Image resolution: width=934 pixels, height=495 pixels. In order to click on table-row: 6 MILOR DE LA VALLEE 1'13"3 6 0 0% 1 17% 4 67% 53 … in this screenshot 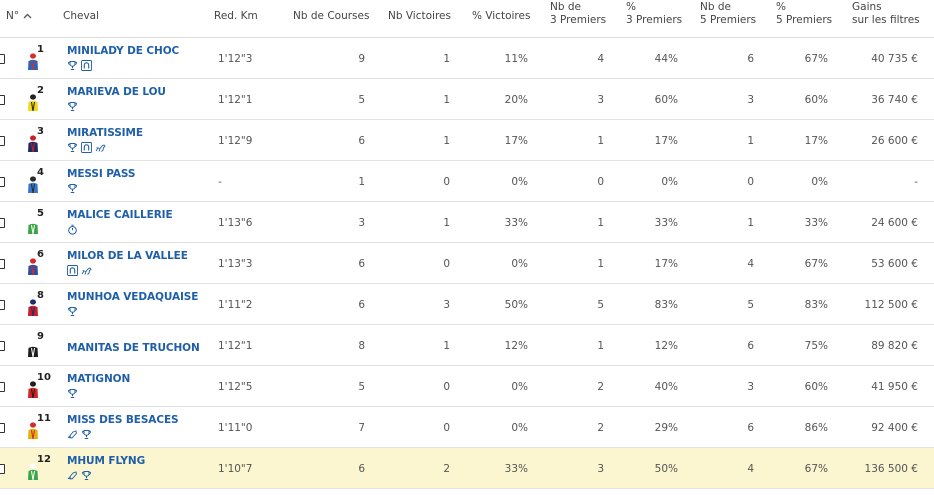, I will do `click(467, 263)`.